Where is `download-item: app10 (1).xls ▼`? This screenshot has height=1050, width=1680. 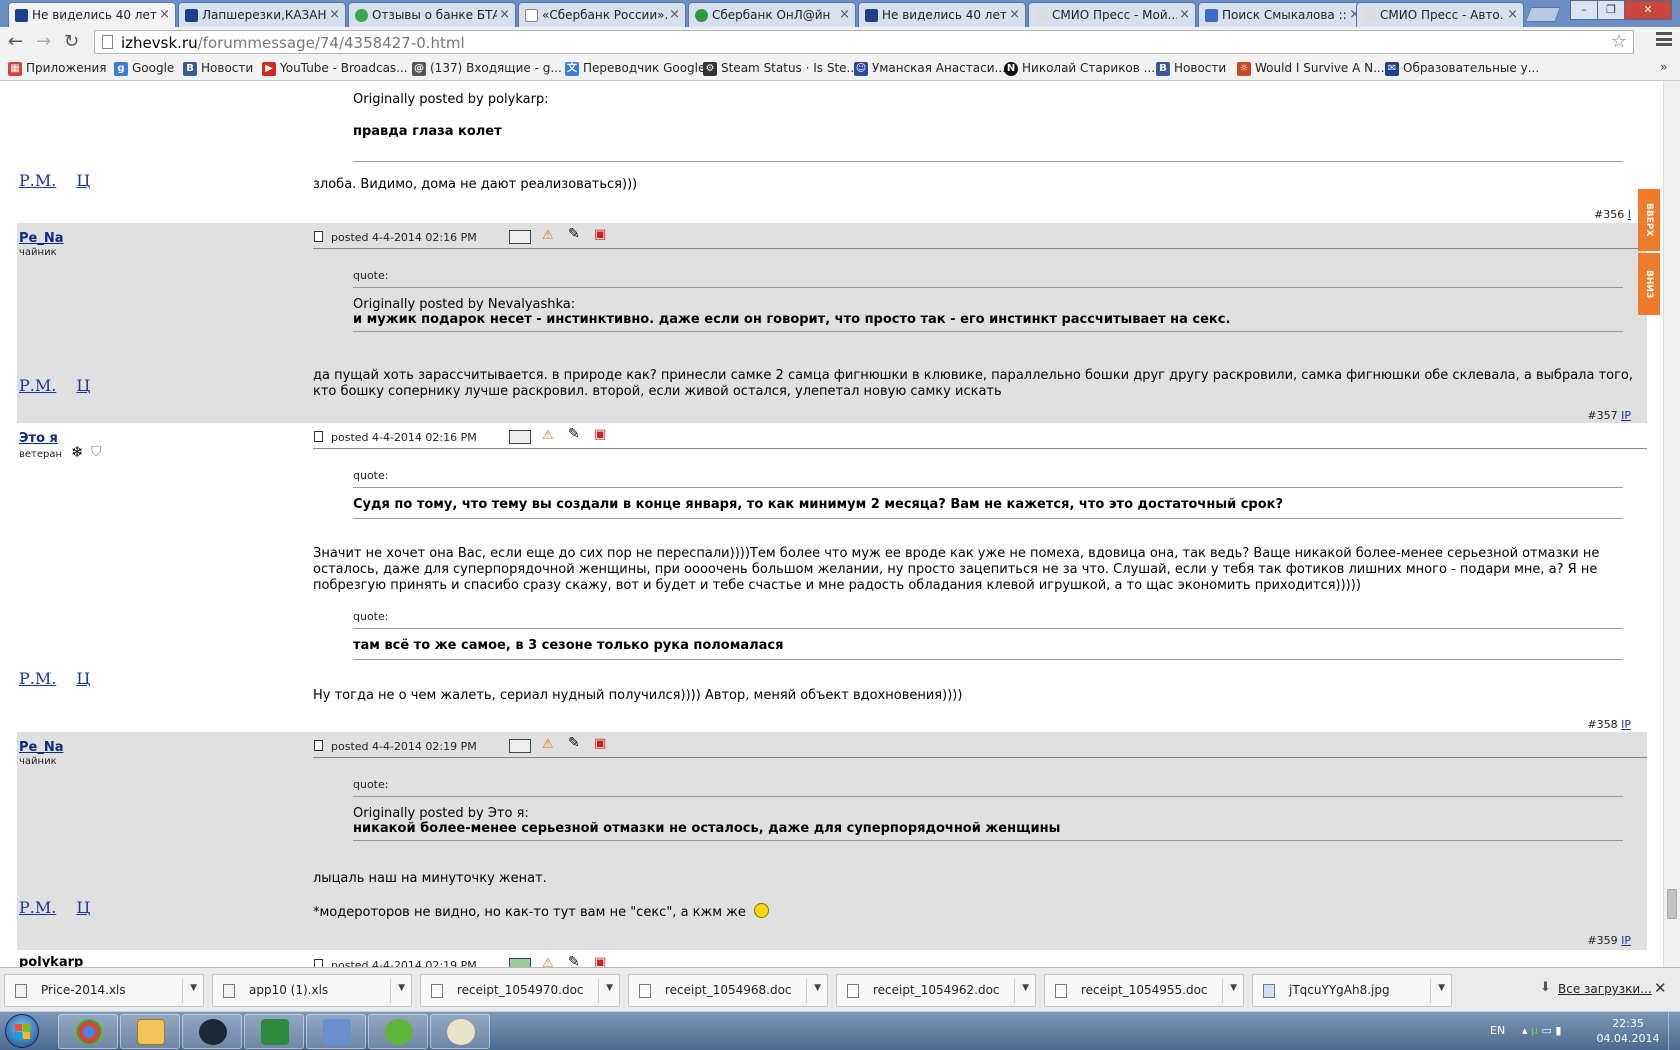 download-item: app10 (1).xls ▼ is located at coordinates (312, 990).